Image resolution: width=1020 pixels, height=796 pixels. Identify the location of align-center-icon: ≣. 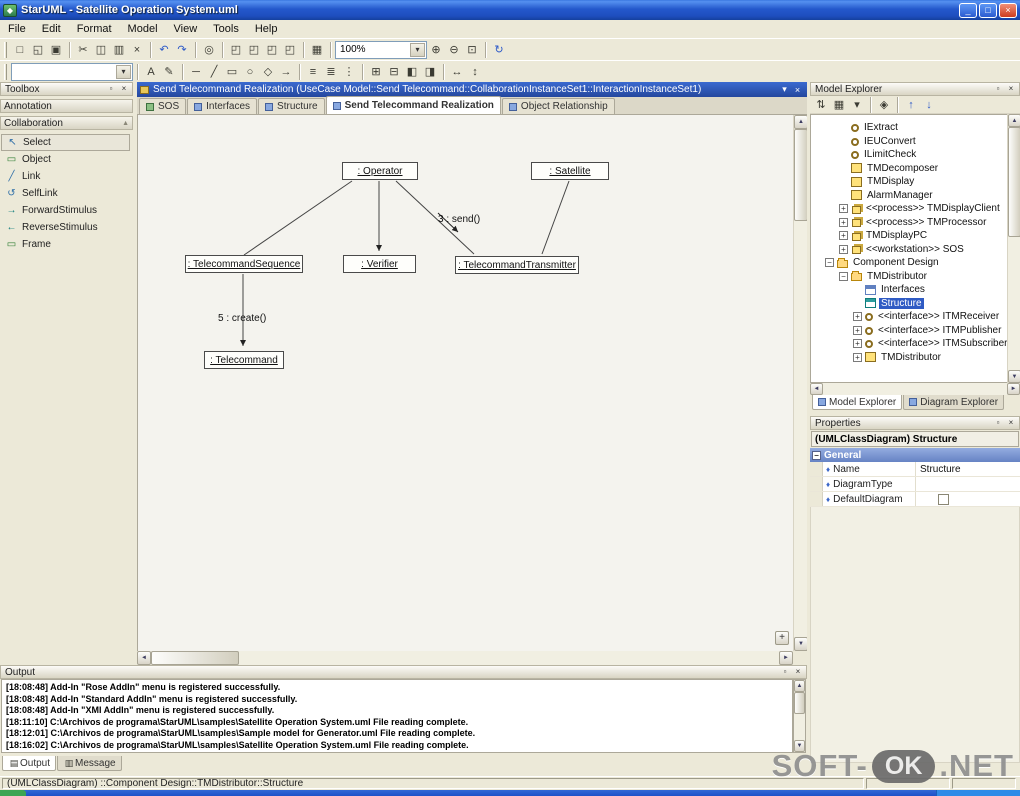
(331, 72).